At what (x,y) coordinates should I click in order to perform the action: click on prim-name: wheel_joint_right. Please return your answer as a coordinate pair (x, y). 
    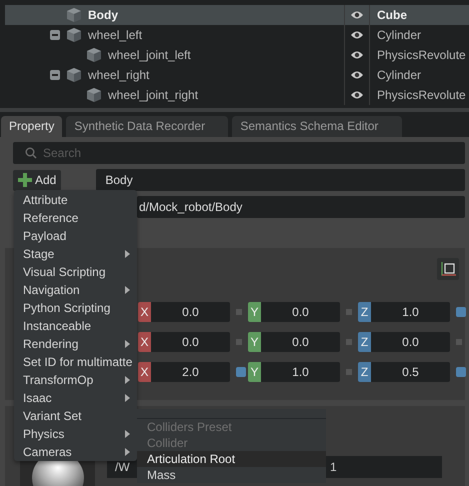
    Looking at the image, I should click on (153, 95).